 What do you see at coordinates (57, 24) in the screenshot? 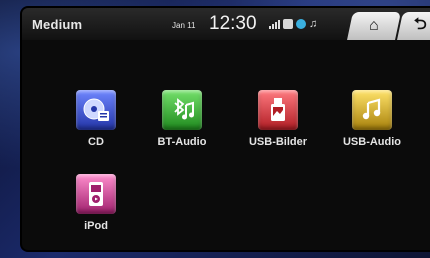
I see `source-title: Medium` at bounding box center [57, 24].